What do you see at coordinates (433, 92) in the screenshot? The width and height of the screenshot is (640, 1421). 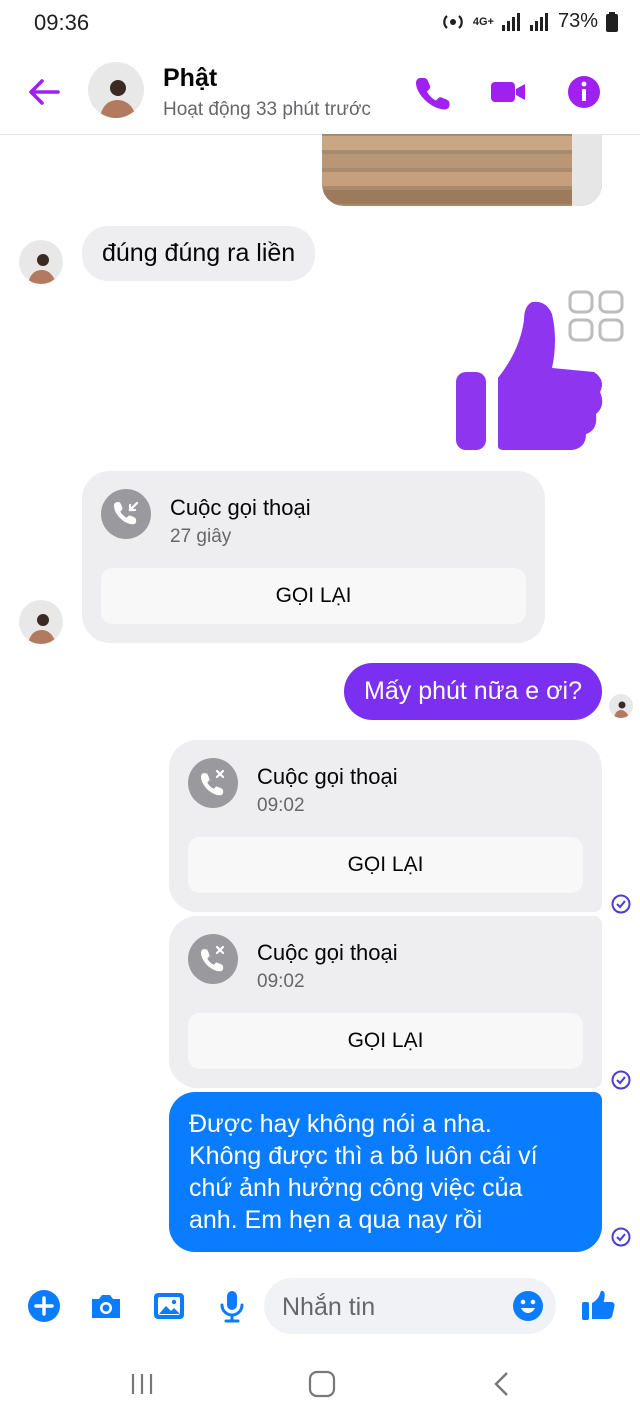 I see `phone-icon` at bounding box center [433, 92].